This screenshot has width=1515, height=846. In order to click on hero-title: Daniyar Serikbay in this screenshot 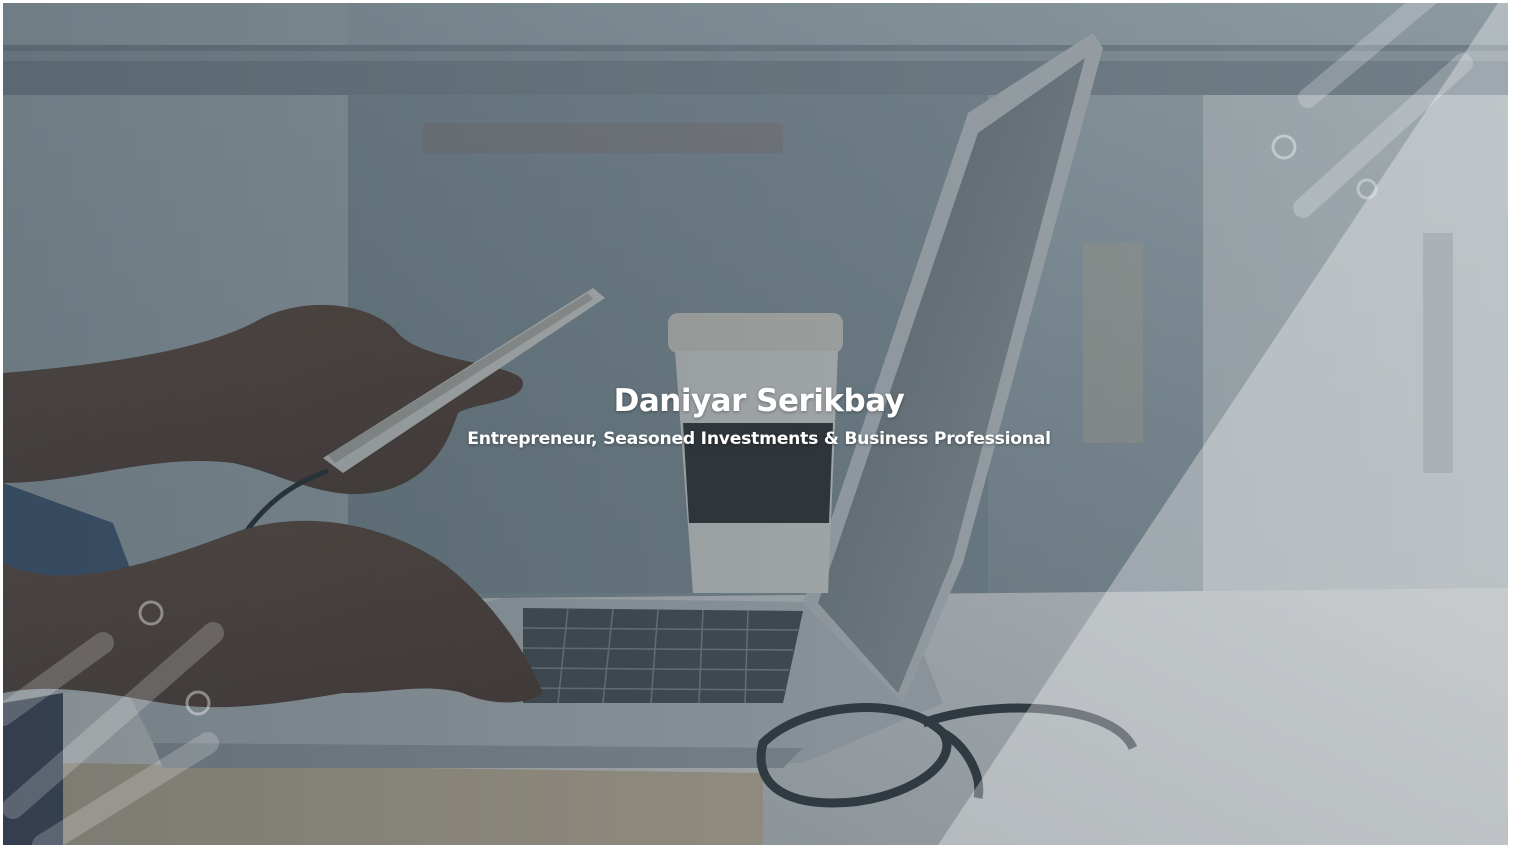, I will do `click(759, 401)`.